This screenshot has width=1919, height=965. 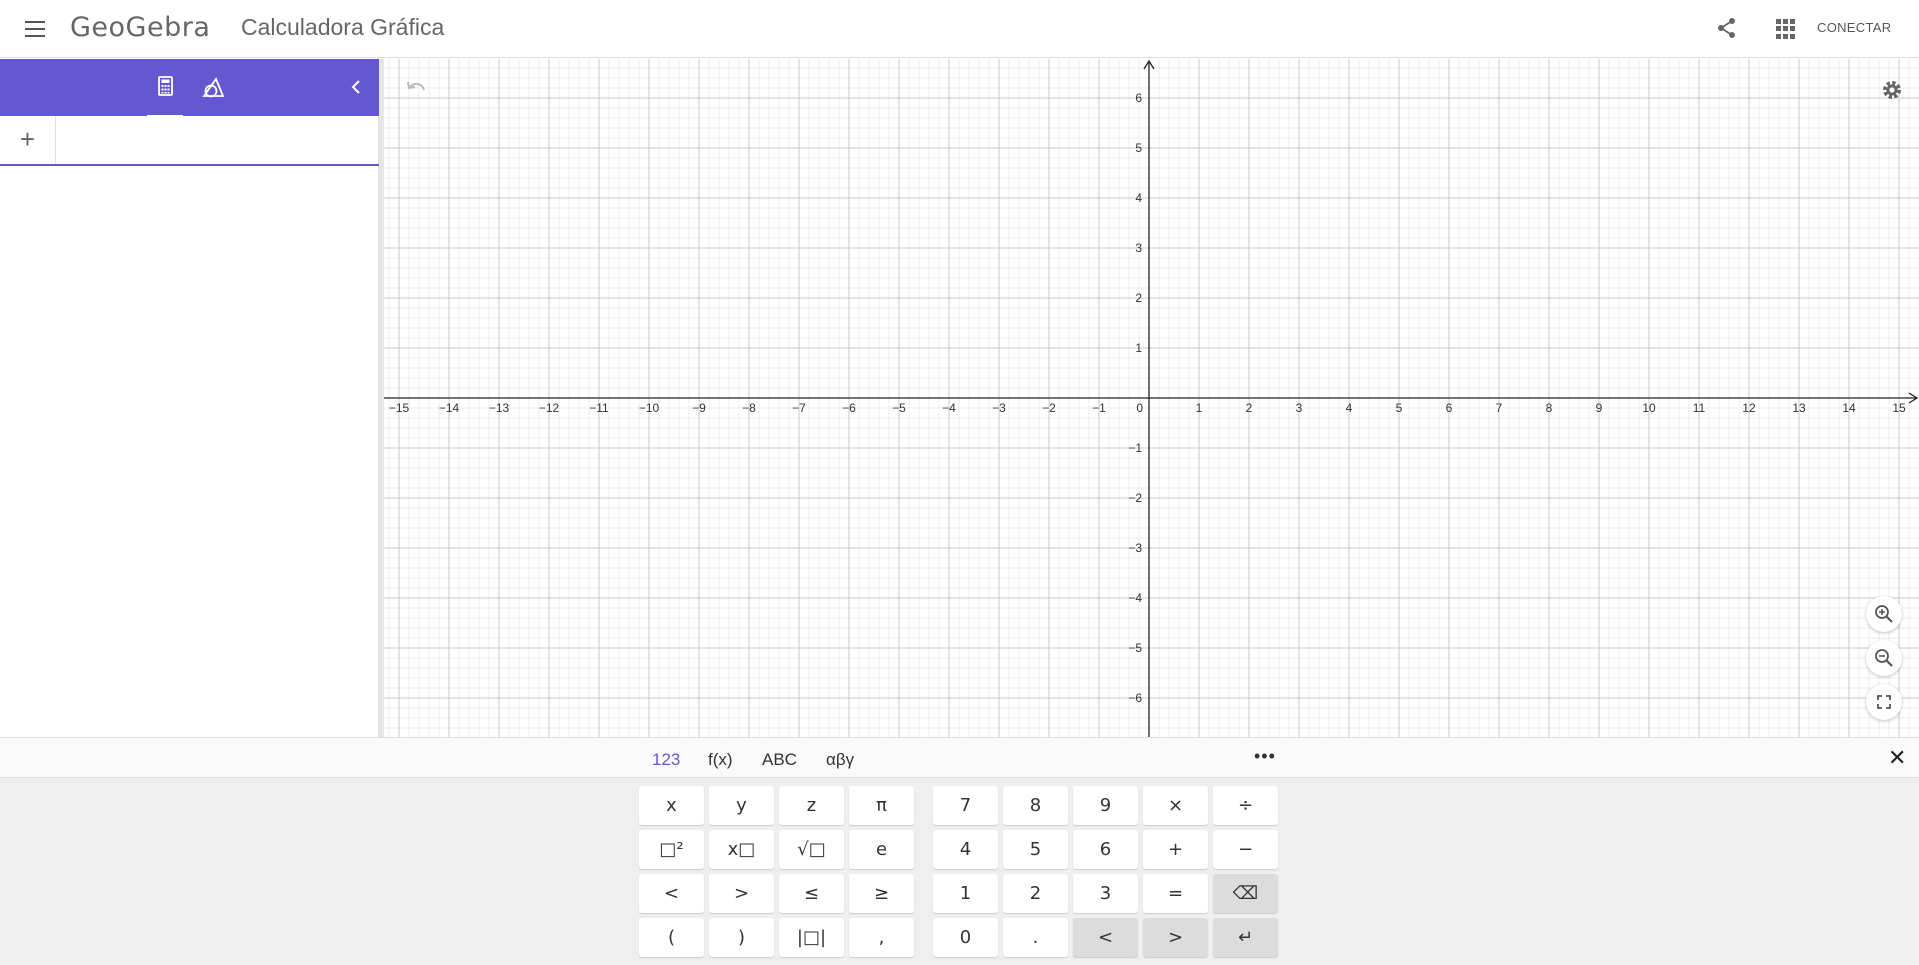 What do you see at coordinates (1849, 408) in the screenshot?
I see `x-tick-label: 14` at bounding box center [1849, 408].